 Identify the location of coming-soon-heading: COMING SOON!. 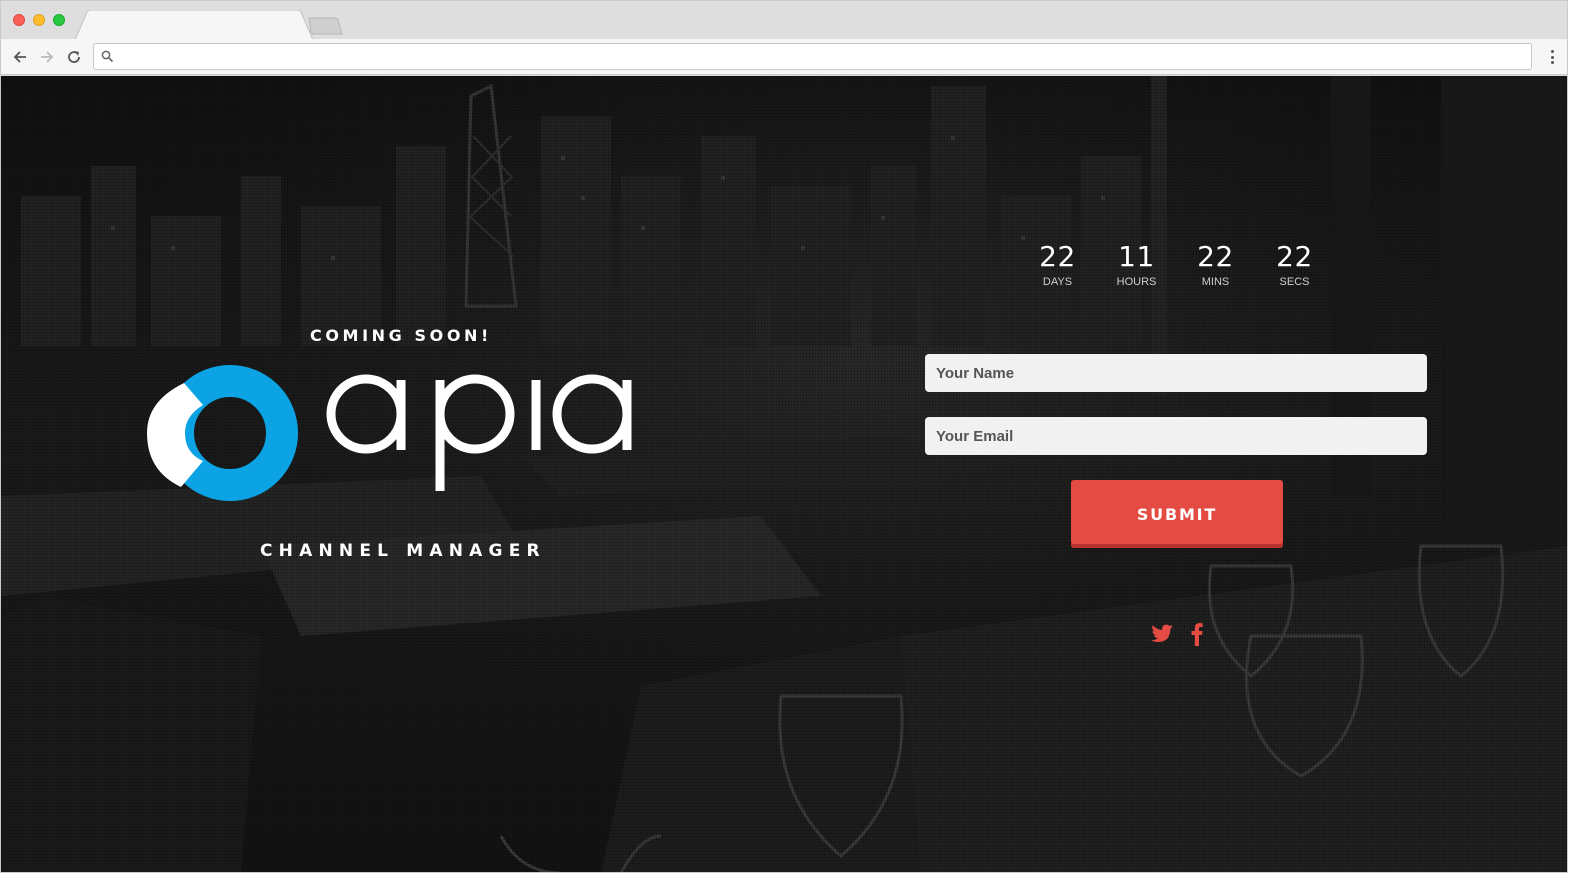
(401, 335).